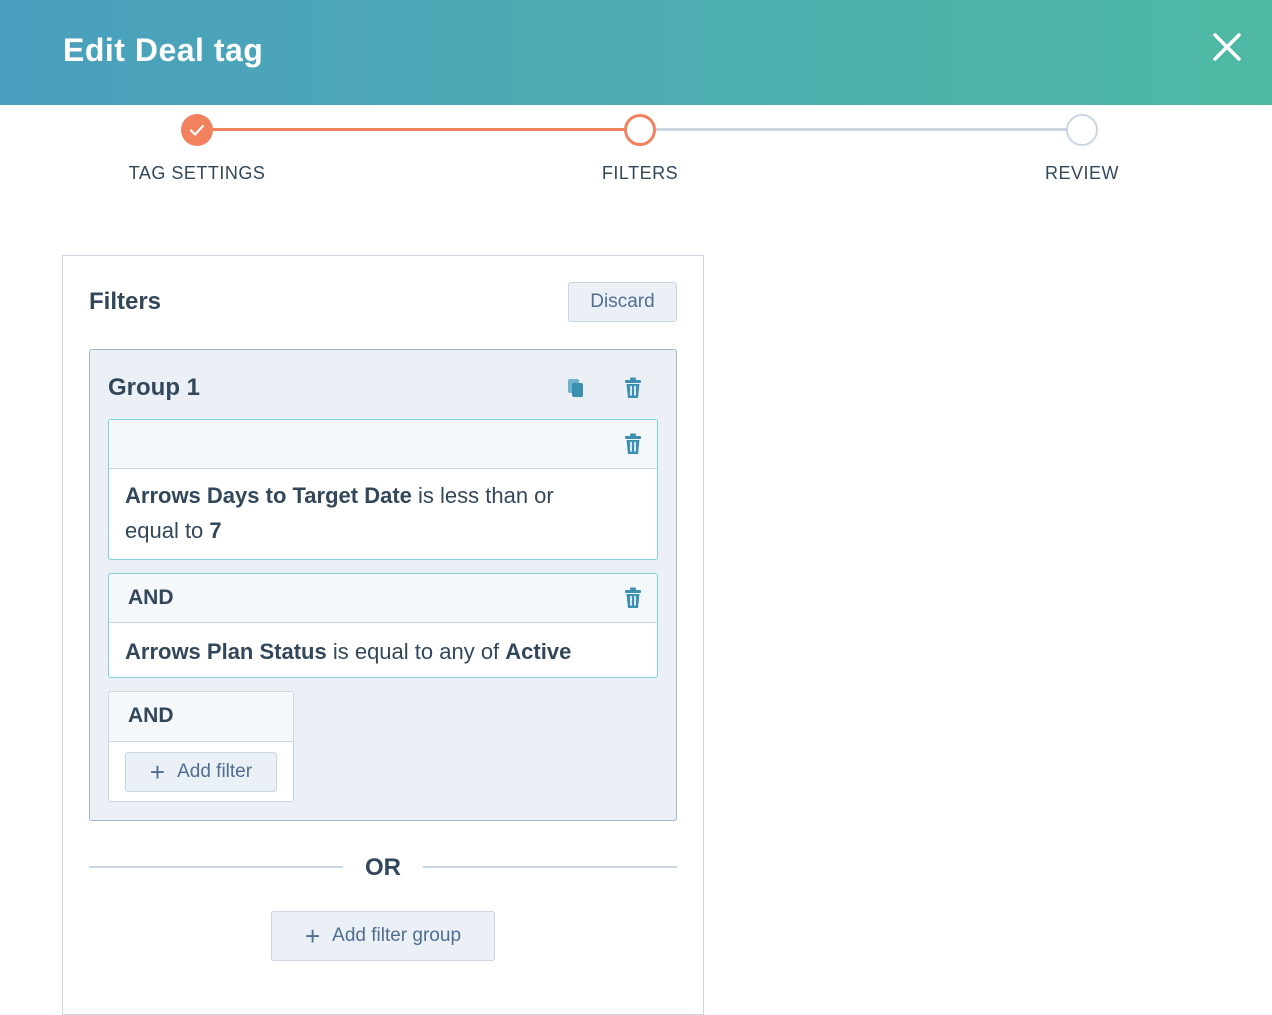 The height and width of the screenshot is (1015, 1272). What do you see at coordinates (416, 651) in the screenshot?
I see `filter-operator: is equal to any of` at bounding box center [416, 651].